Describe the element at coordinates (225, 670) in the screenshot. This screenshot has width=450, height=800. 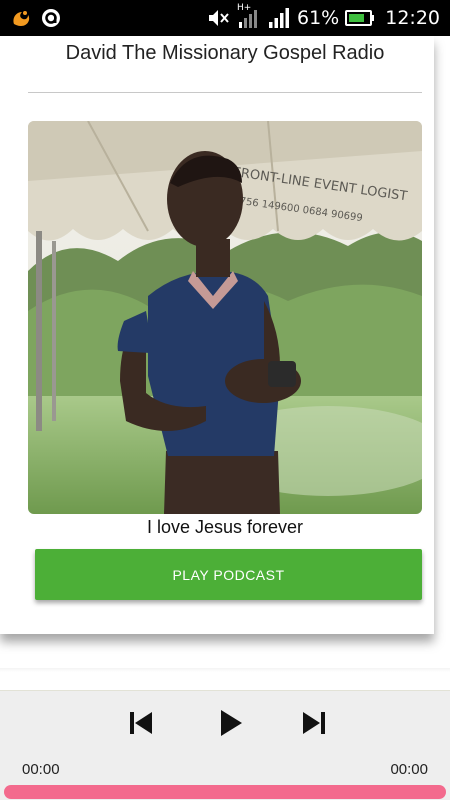
I see `separator` at that location.